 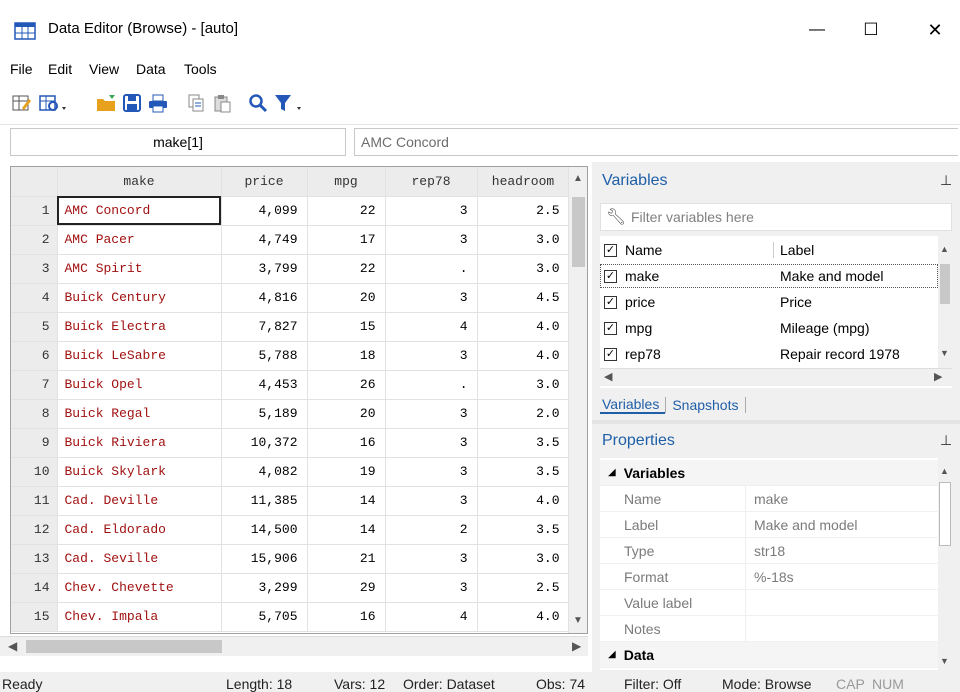 I want to click on cell-mpg: 14, so click(x=346, y=501).